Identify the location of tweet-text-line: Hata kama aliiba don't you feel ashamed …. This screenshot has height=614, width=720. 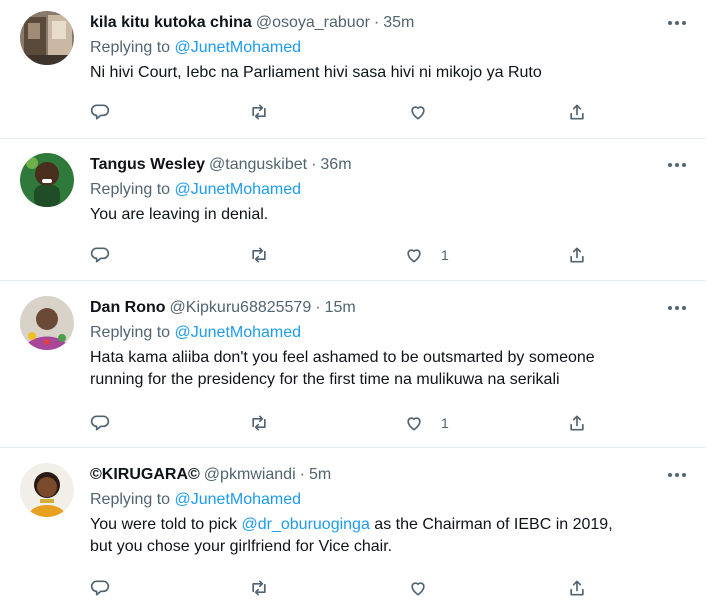
(342, 357).